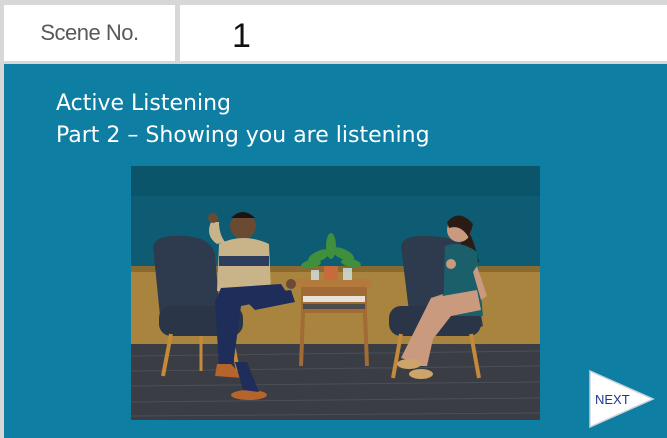  Describe the element at coordinates (423, 33) in the screenshot. I see `scene-number-box: 1` at that location.